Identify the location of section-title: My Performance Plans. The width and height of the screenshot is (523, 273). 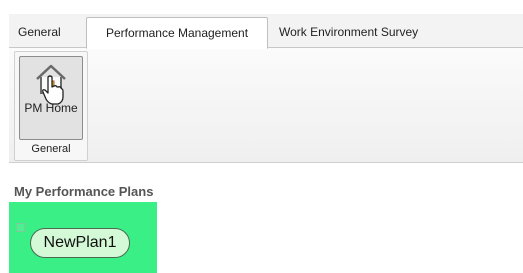
(84, 191).